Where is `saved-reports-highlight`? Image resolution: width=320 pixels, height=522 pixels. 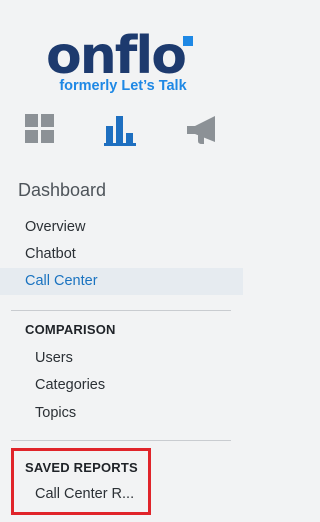
saved-reports-highlight is located at coordinates (81, 481).